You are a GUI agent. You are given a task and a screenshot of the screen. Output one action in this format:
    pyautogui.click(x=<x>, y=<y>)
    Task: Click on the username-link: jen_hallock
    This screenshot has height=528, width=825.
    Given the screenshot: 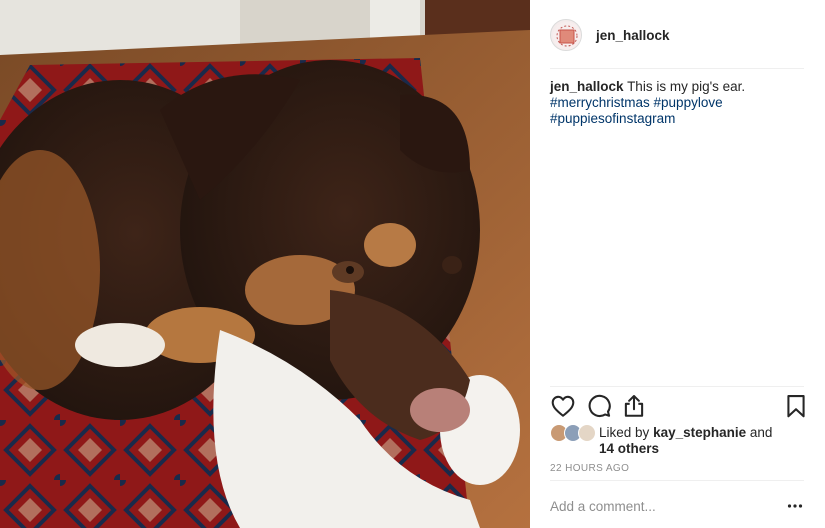 What is the action you would take?
    pyautogui.click(x=633, y=35)
    